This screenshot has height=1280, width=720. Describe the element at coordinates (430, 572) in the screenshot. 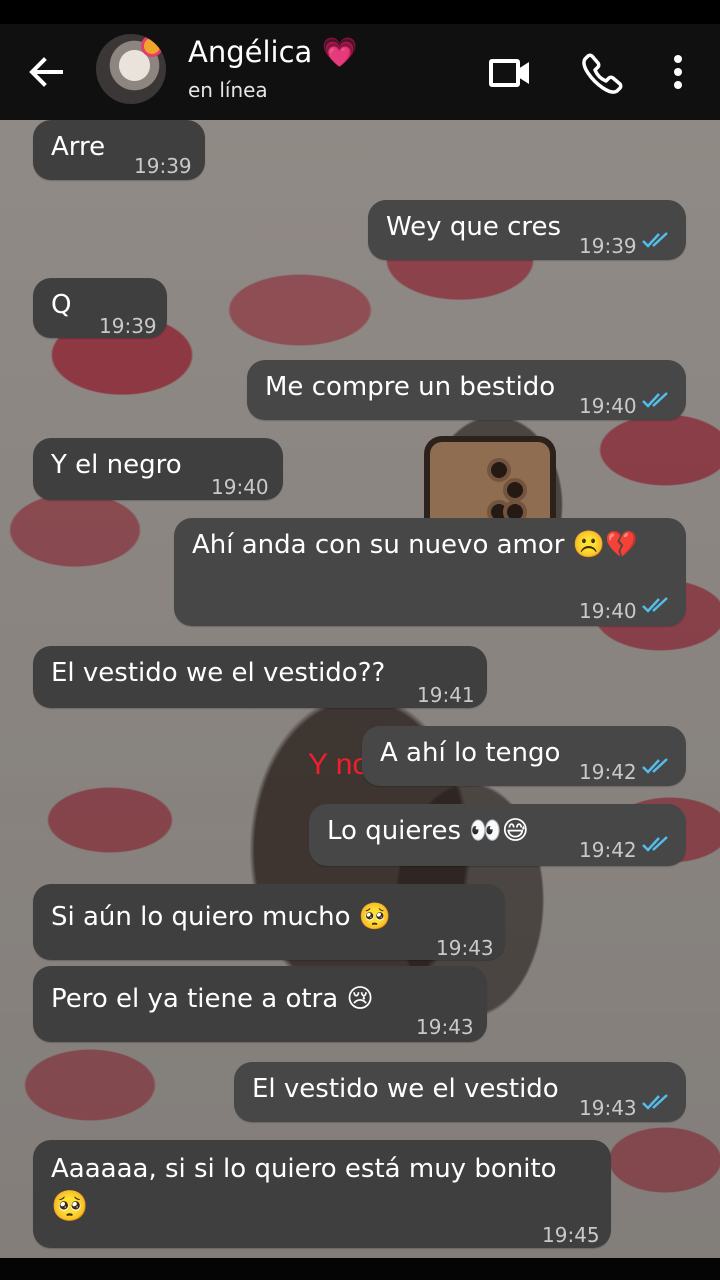

I see `outgoing-message: Ahí anda con su nuevo amor ☹️💔 19:40` at that location.